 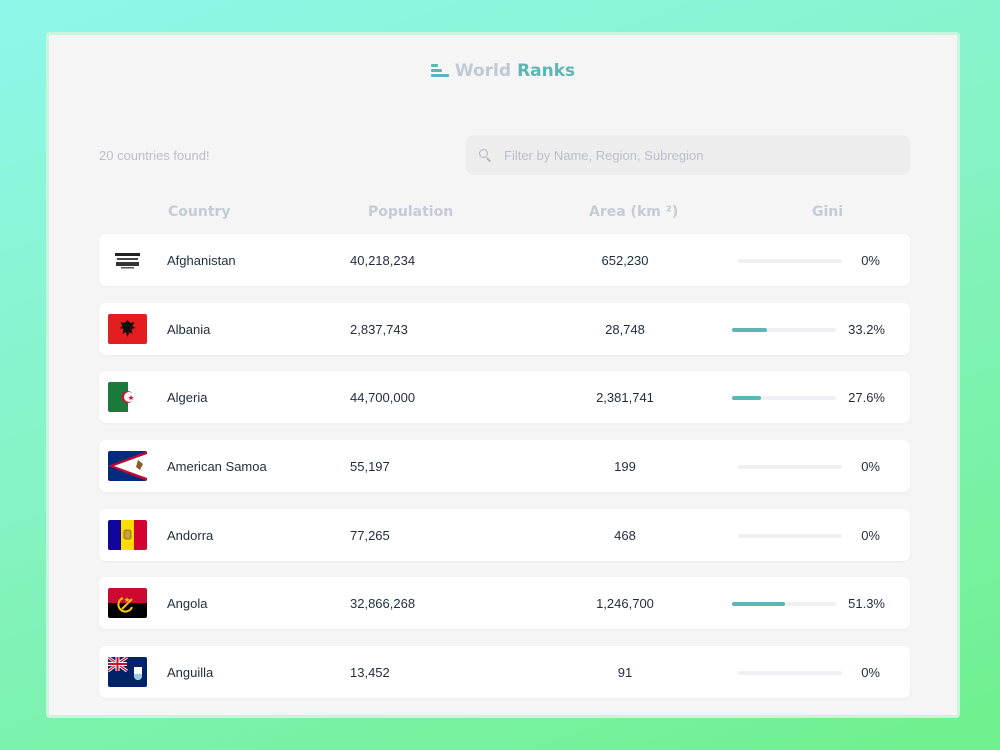 I want to click on population-value: 55,197, so click(x=370, y=467).